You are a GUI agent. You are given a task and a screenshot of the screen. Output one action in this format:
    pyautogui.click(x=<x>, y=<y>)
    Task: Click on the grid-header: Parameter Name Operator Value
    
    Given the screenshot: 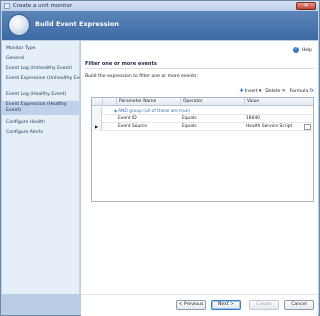 What is the action you would take?
    pyautogui.click(x=202, y=102)
    